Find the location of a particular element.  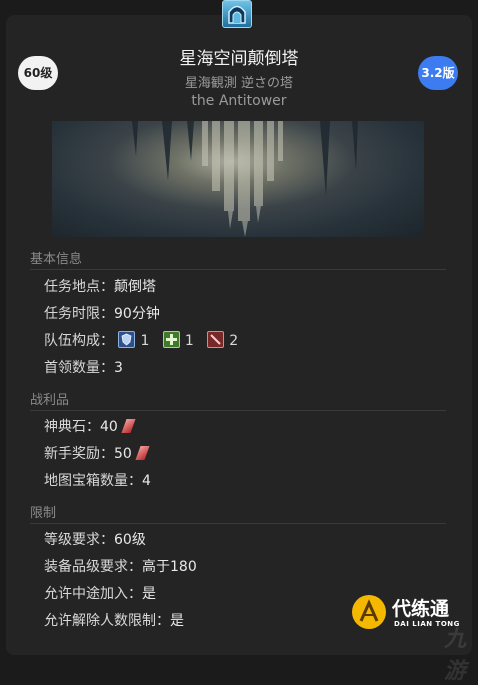

party-label: 队伍构成： is located at coordinates (79, 341).